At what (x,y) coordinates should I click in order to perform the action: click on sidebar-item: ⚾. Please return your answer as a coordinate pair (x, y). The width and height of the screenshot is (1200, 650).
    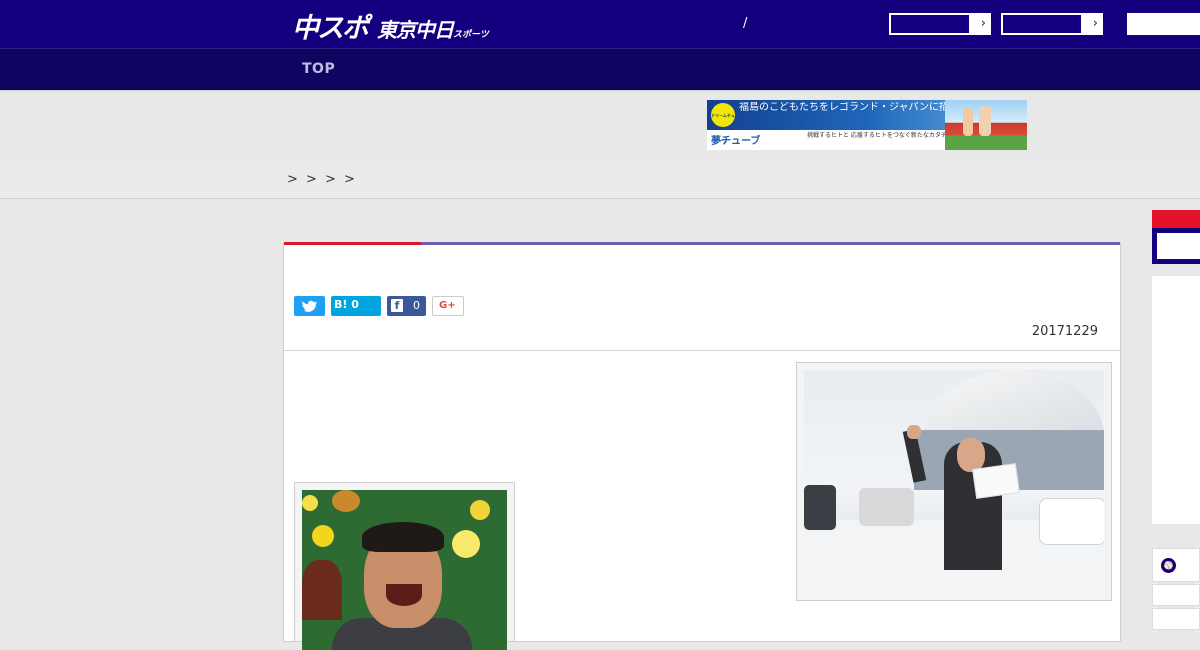
    Looking at the image, I should click on (1176, 565).